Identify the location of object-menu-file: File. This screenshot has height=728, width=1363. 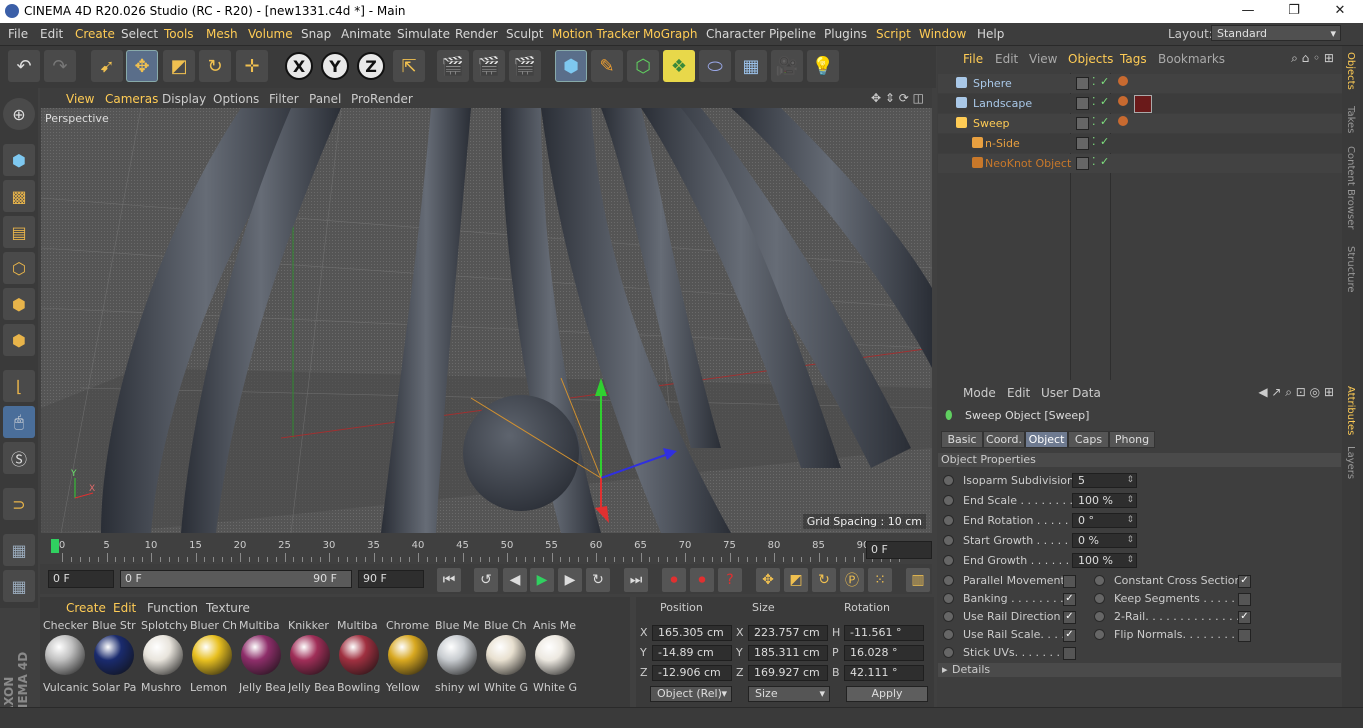
(973, 59).